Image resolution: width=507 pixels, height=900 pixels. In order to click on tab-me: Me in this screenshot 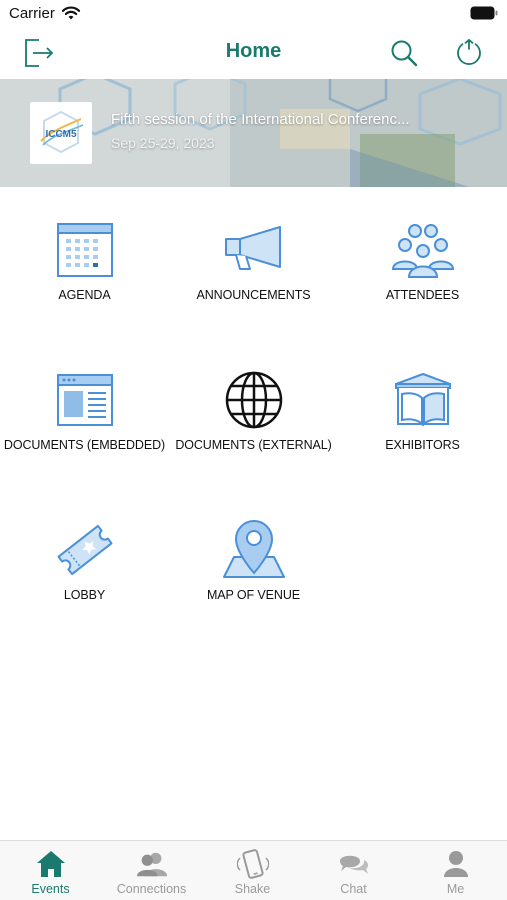, I will do `click(455, 870)`.